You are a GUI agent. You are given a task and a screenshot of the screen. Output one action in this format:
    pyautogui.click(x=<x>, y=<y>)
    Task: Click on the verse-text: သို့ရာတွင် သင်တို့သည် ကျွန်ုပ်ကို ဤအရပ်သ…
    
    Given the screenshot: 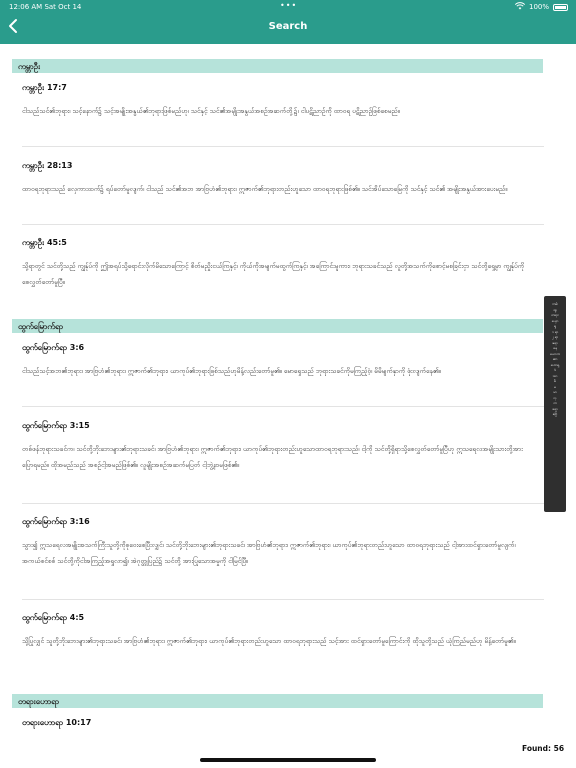 What is the action you would take?
    pyautogui.click(x=273, y=274)
    